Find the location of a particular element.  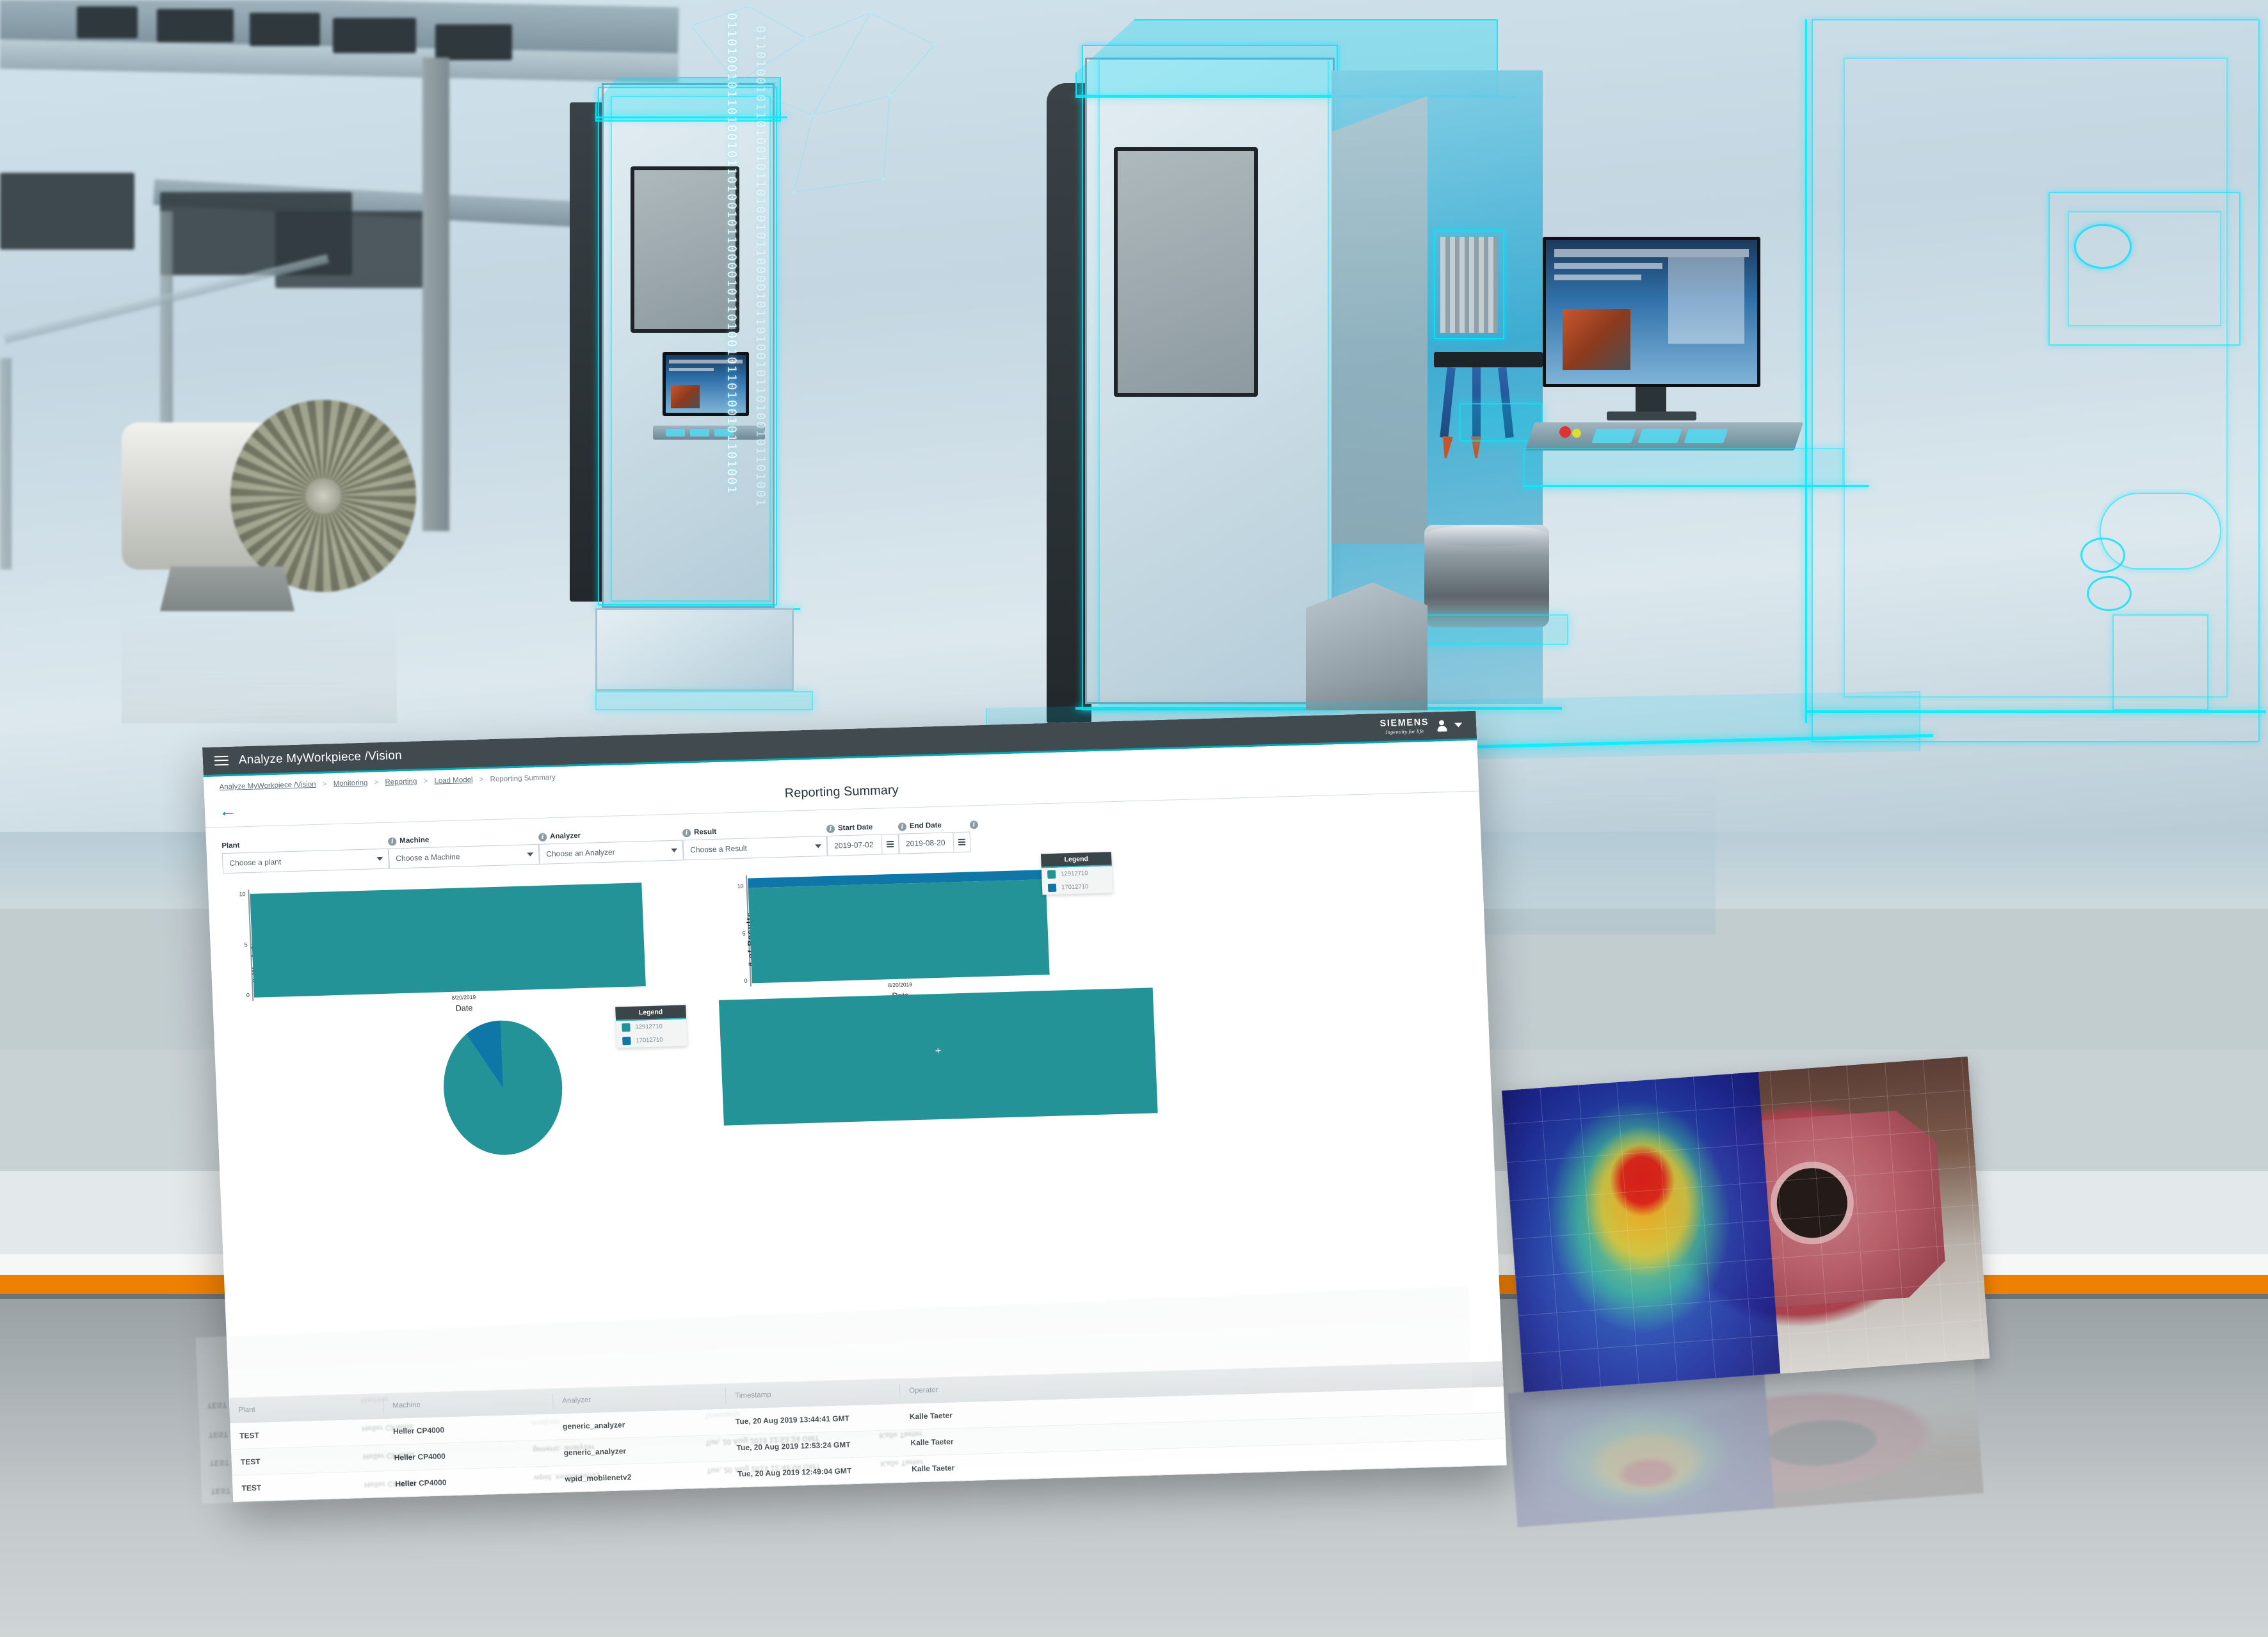

siemens-tagline: Ingenuity for life is located at coordinates (1404, 731).